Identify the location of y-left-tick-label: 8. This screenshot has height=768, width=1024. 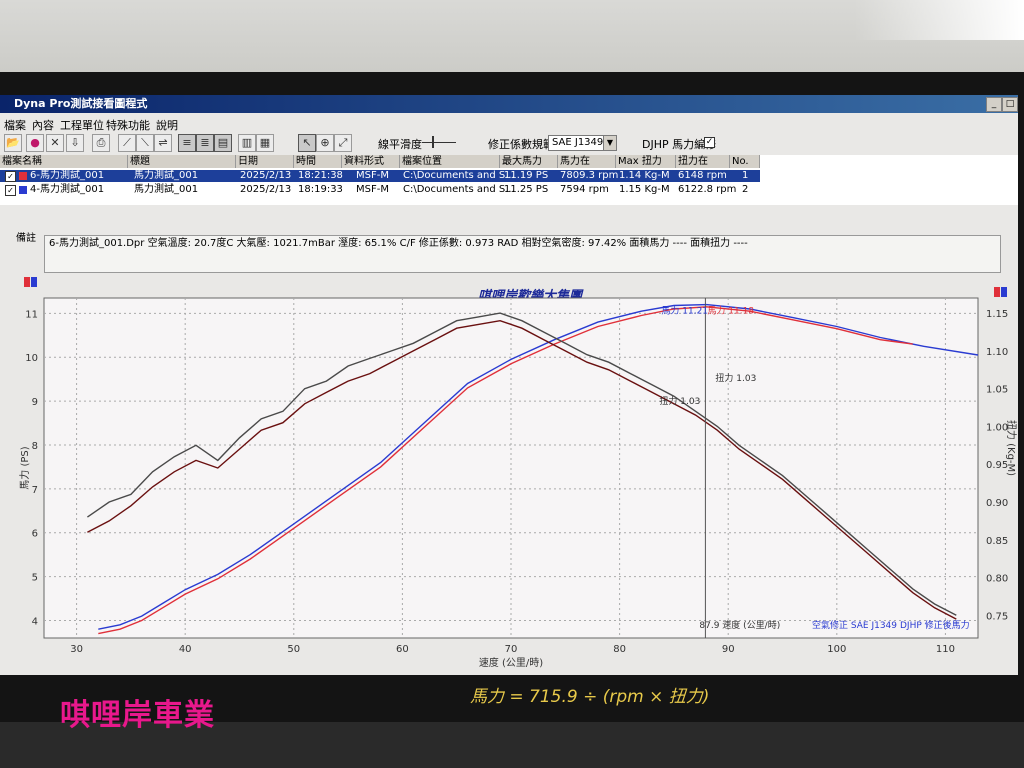
(35, 446).